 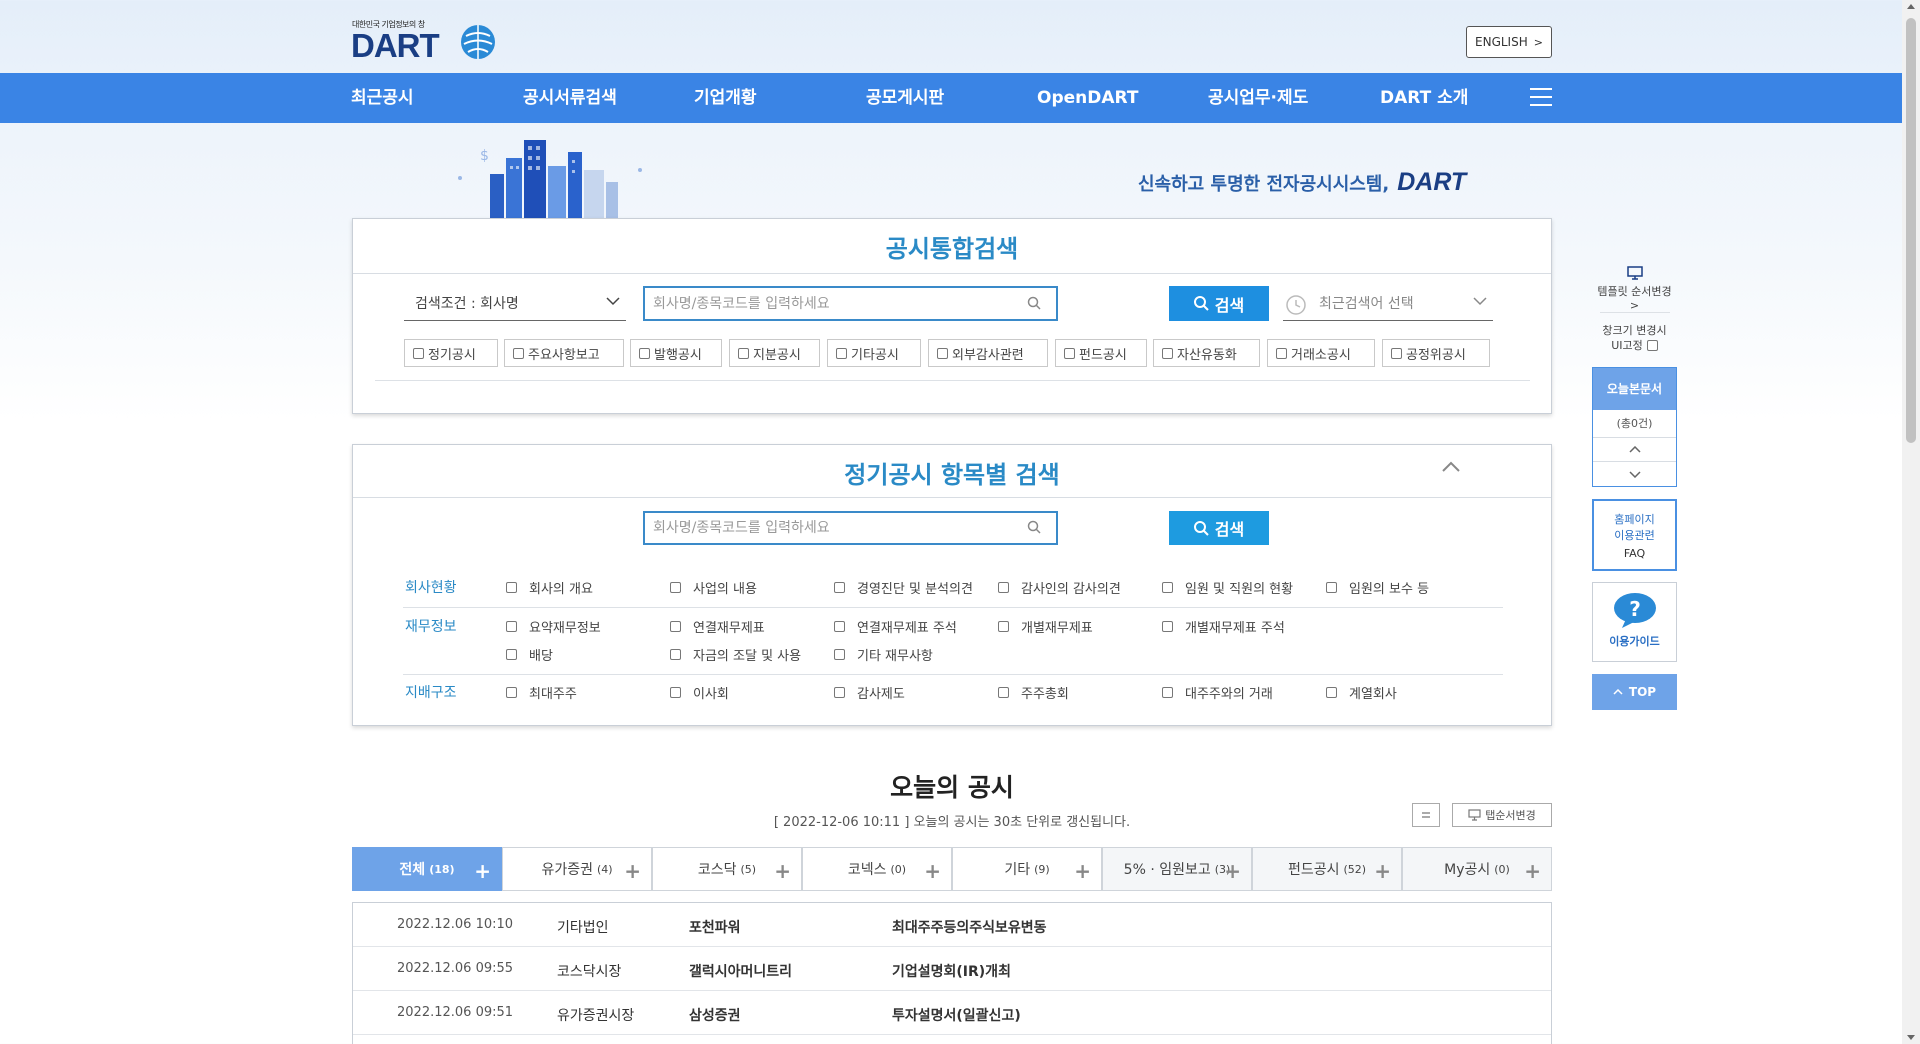 I want to click on option-company-overview: 회사의 개요, so click(x=549, y=587).